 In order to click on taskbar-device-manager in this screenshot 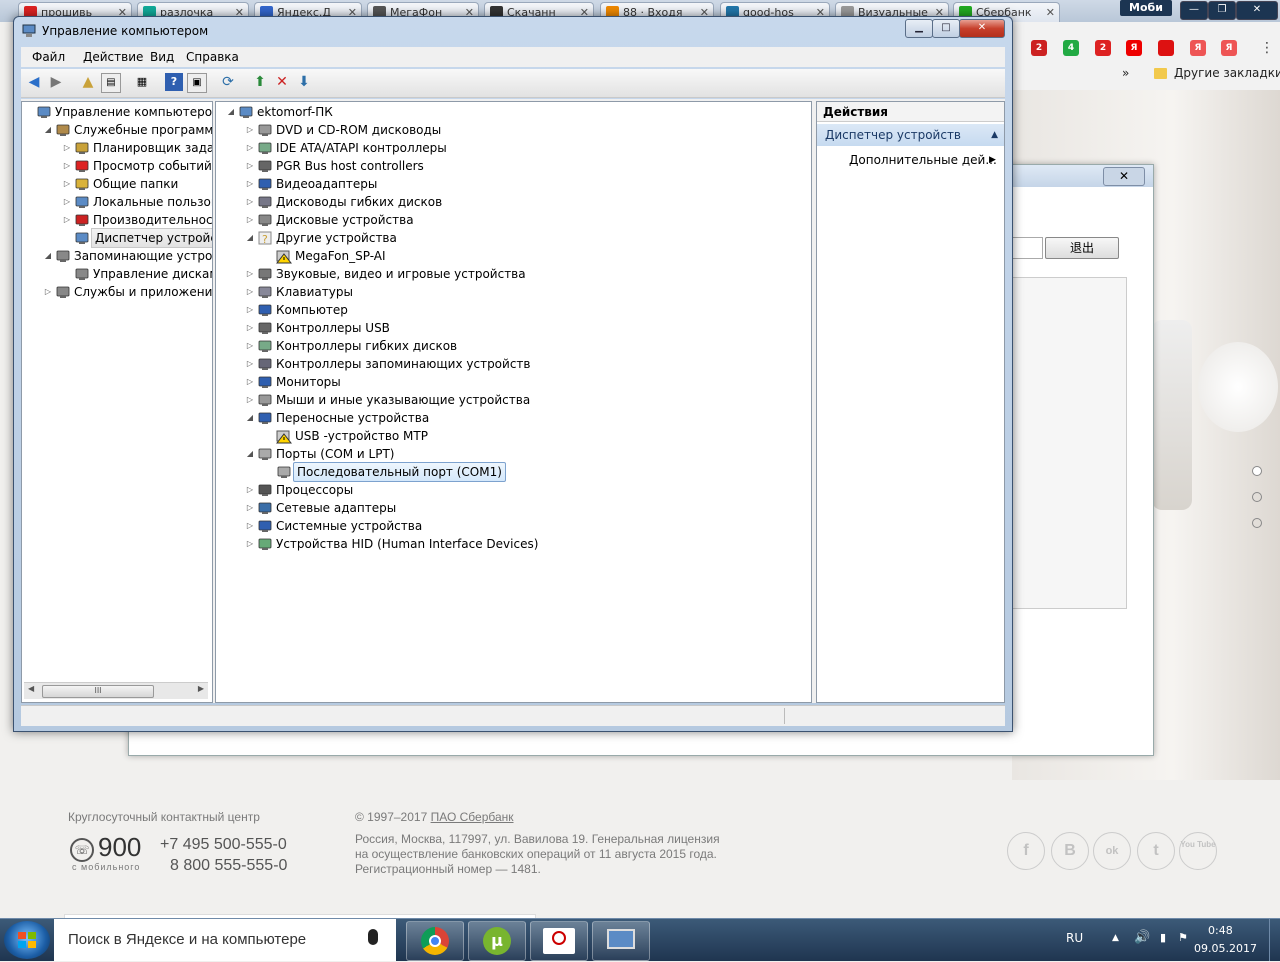, I will do `click(621, 941)`.